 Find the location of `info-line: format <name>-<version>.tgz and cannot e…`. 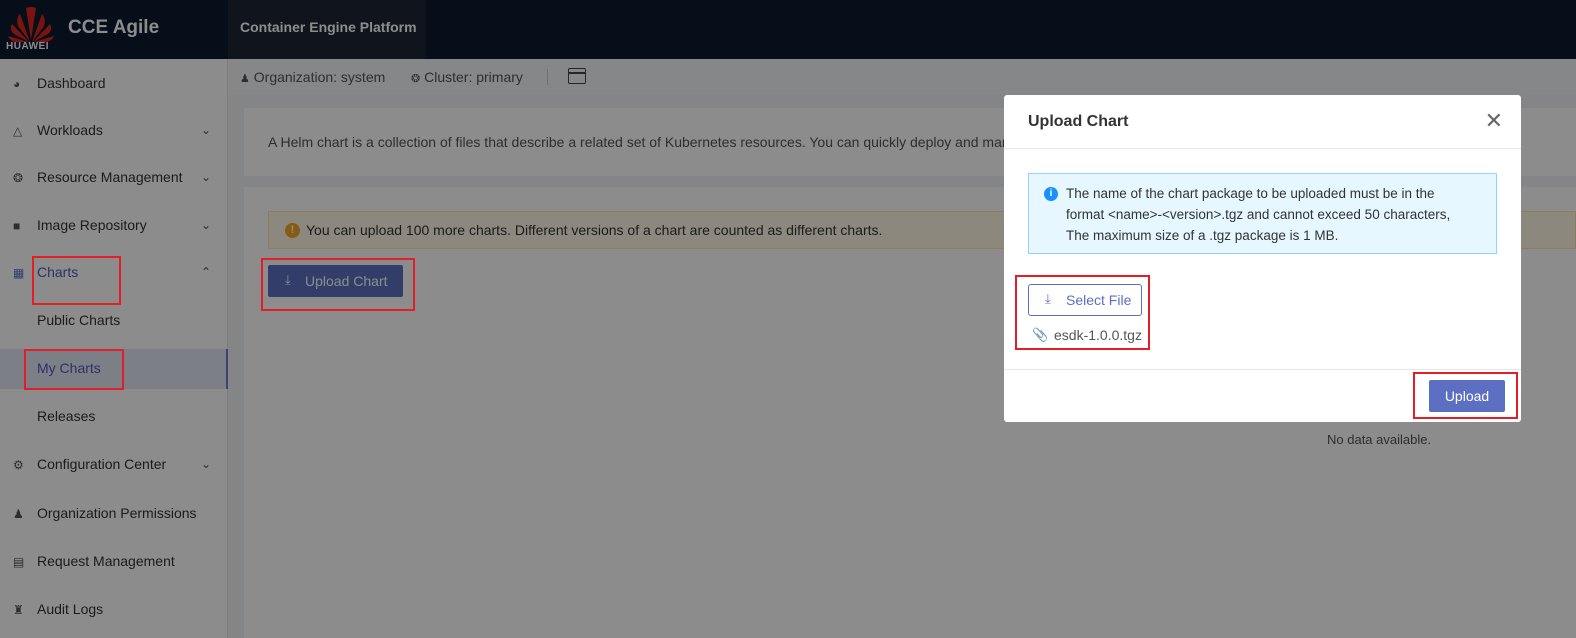

info-line: format <name>-<version>.tgz and cannot e… is located at coordinates (1258, 214).